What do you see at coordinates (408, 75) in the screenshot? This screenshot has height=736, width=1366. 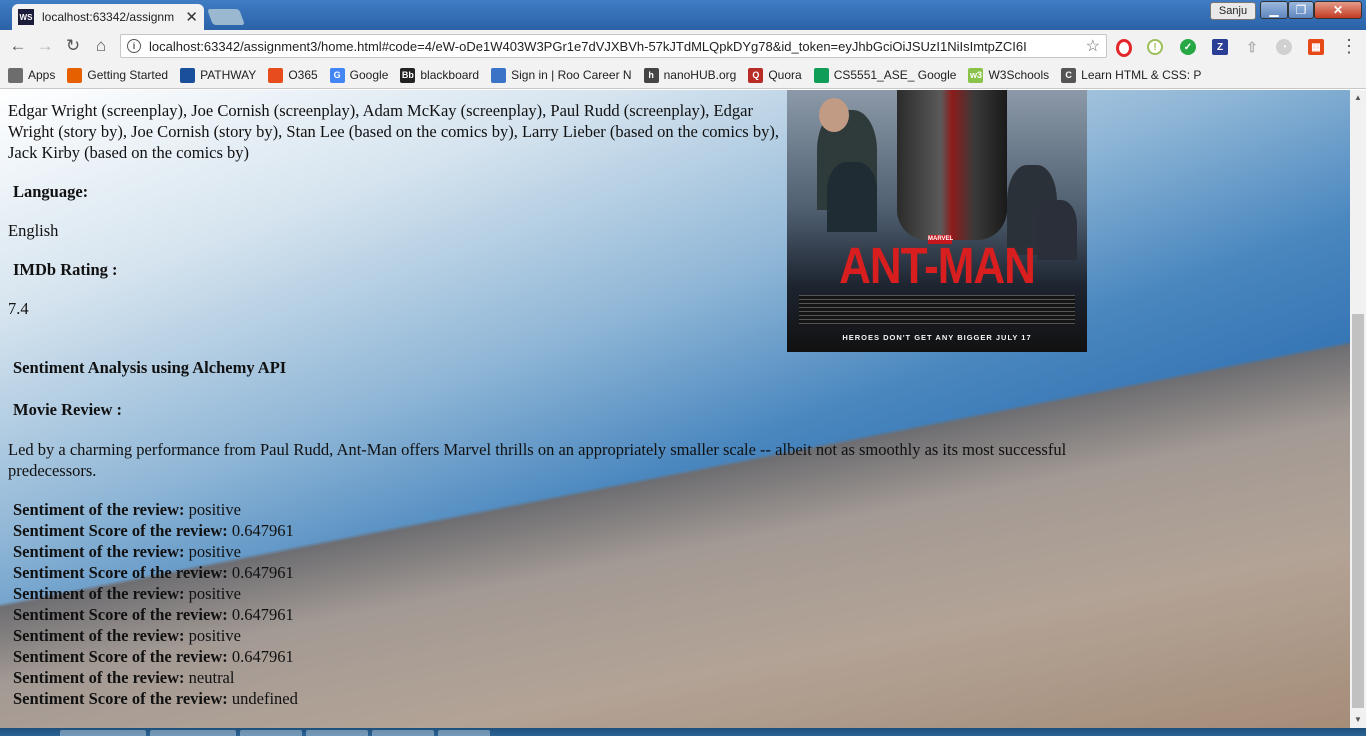 I see `bookmark-favicon-icon: Bb` at bounding box center [408, 75].